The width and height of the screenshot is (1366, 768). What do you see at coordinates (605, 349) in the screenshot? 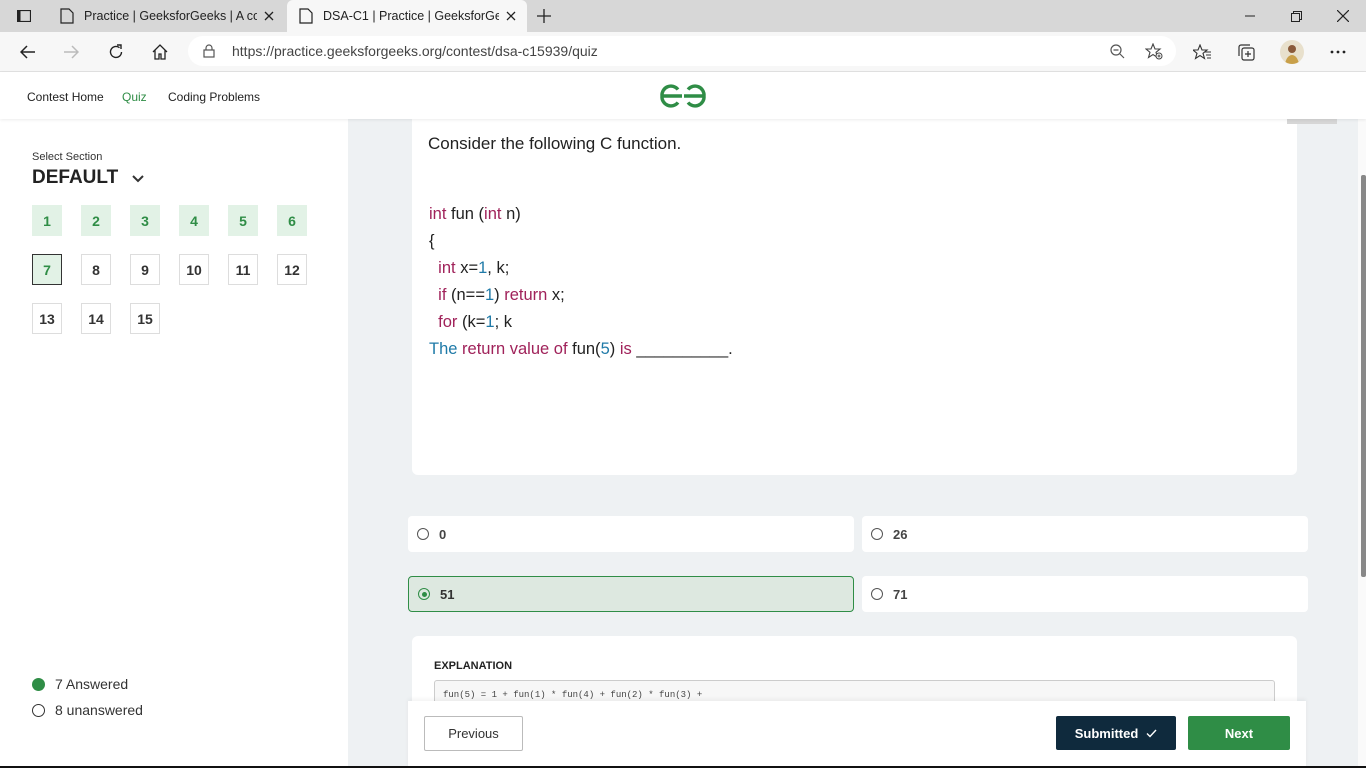
I see `code-token: 5` at bounding box center [605, 349].